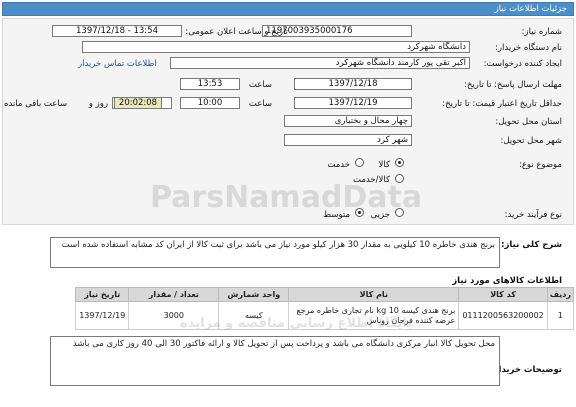 This screenshot has height=407, width=576. What do you see at coordinates (526, 370) in the screenshot?
I see `buyer-notes-label: توضیحات خریدار:` at bounding box center [526, 370].